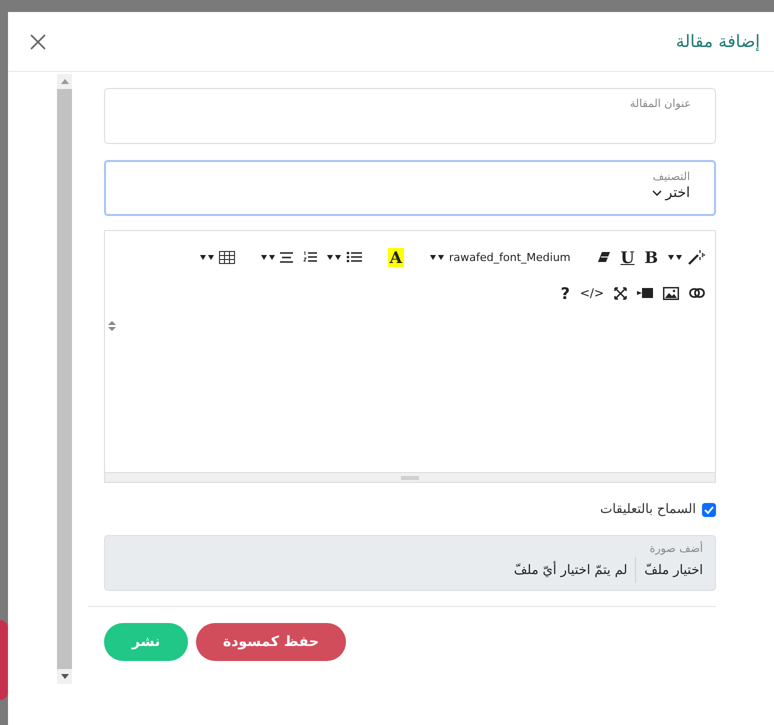  I want to click on video-icon, so click(645, 293).